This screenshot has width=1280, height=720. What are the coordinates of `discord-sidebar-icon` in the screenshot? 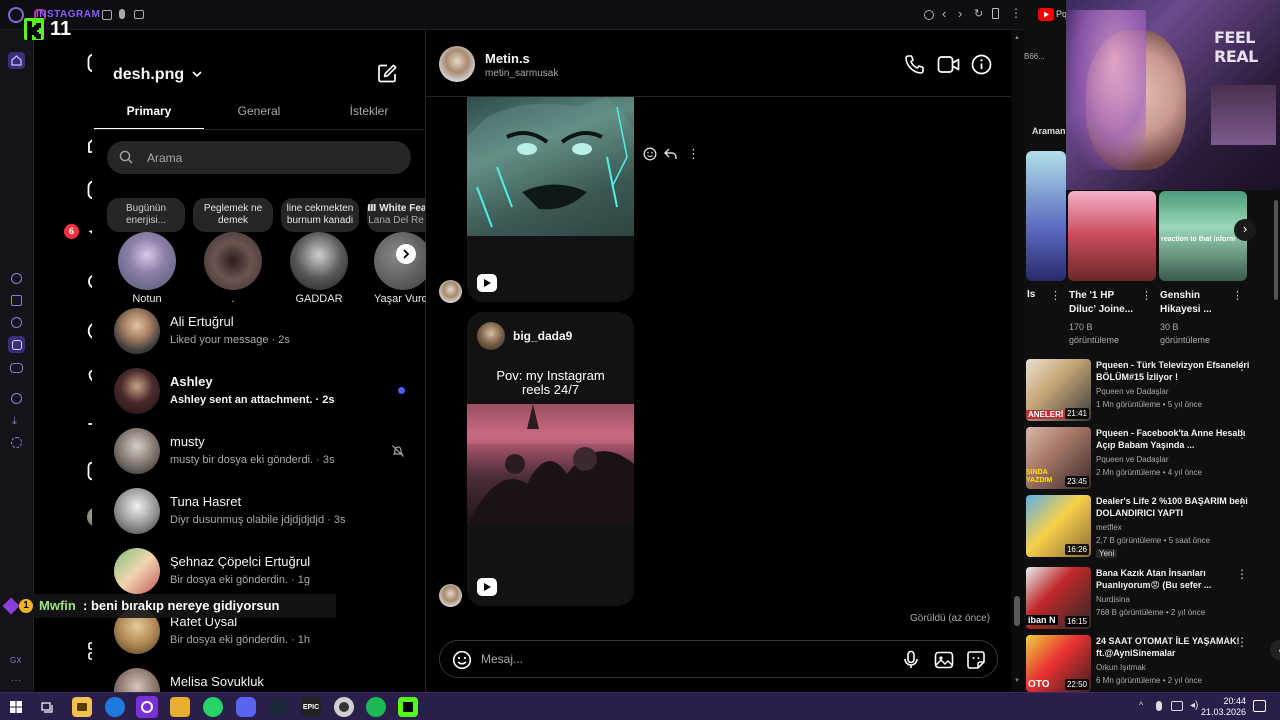 It's located at (16, 368).